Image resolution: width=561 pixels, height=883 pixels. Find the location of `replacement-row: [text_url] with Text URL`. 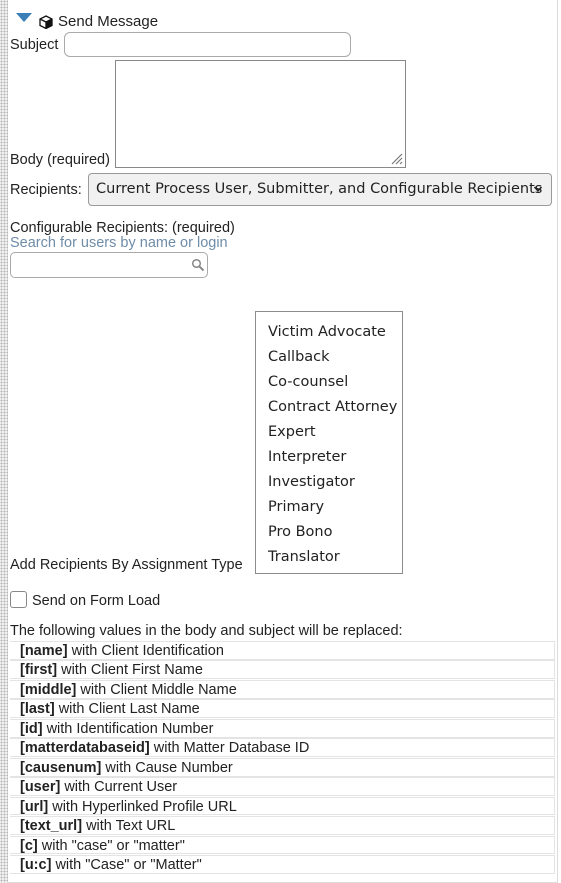

replacement-row: [text_url] with Text URL is located at coordinates (282, 825).